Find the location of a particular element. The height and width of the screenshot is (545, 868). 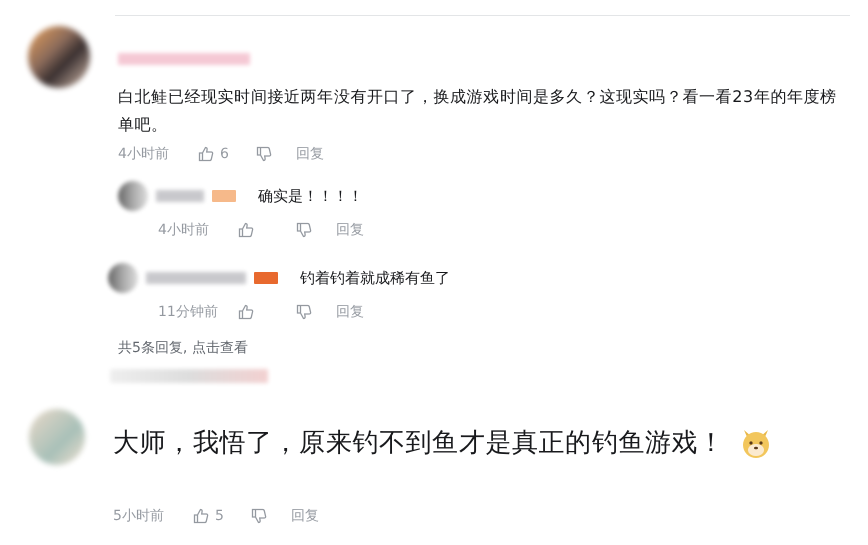

post-time: 5小时前 is located at coordinates (139, 516).